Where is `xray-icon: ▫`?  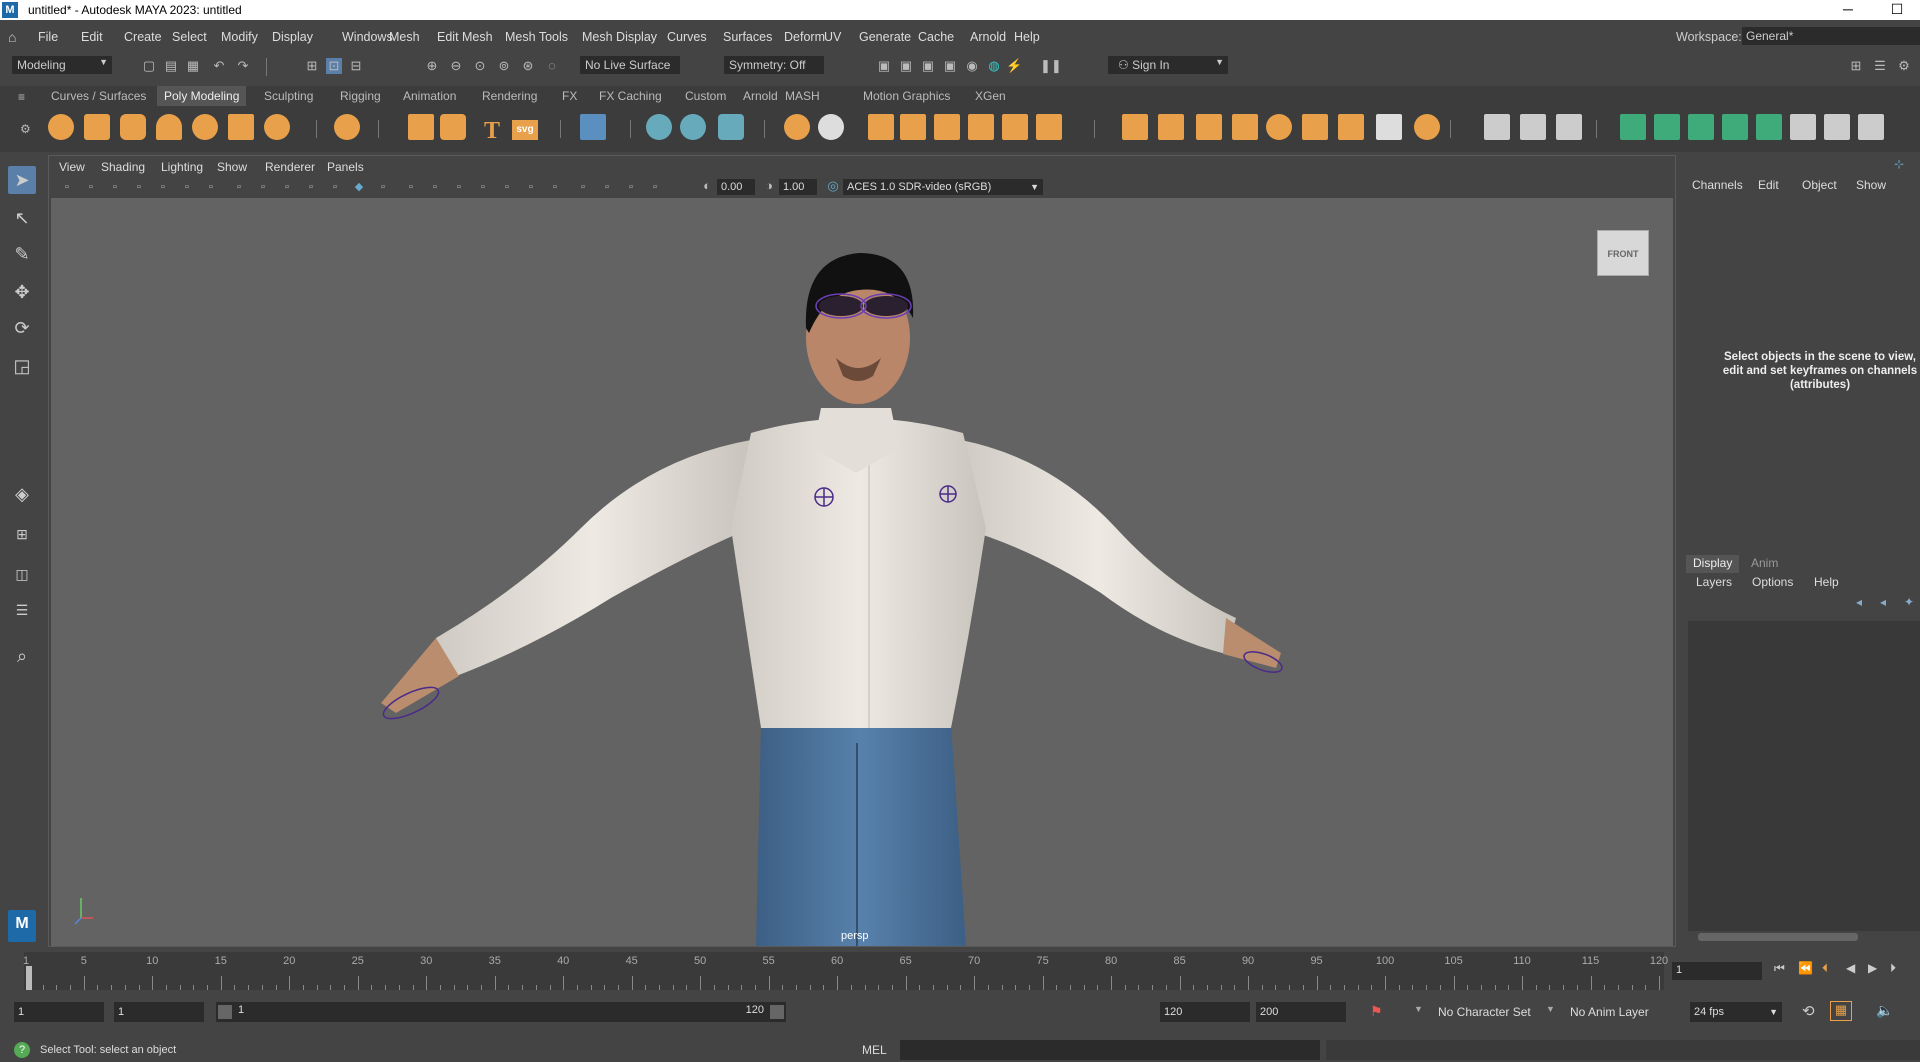
xray-icon: ▫ is located at coordinates (607, 187).